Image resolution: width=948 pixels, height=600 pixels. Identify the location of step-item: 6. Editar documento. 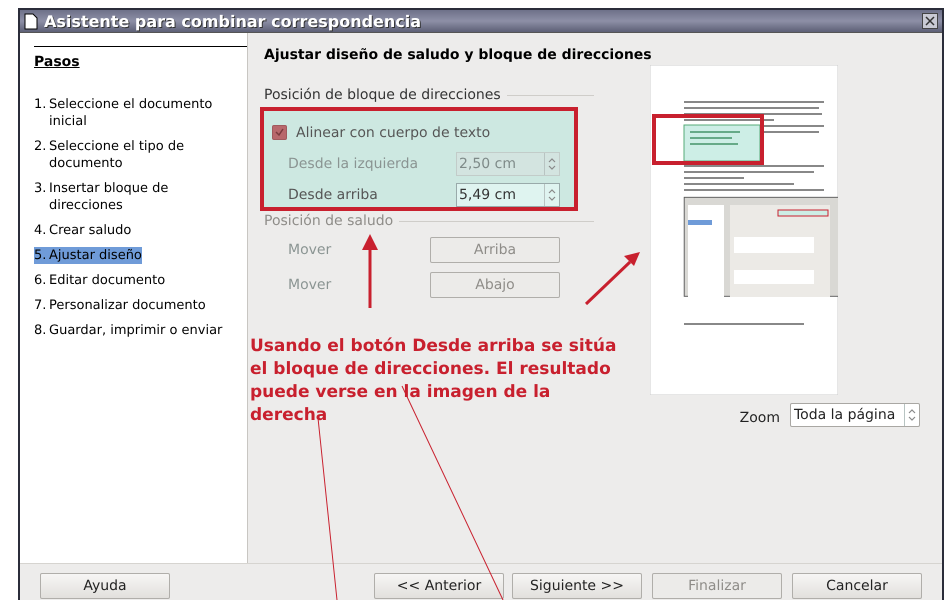
(100, 280).